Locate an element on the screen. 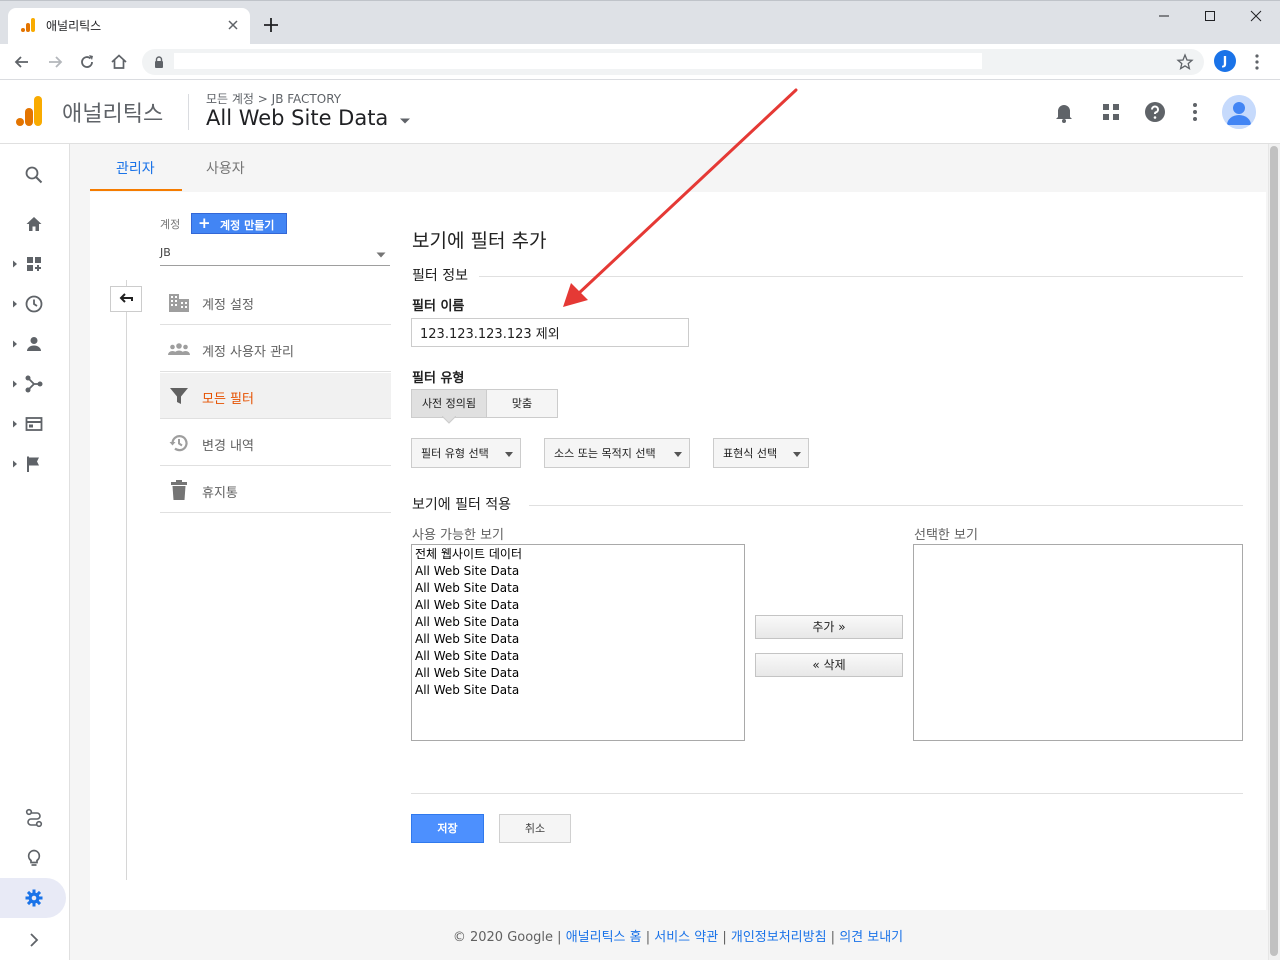  menu-item-label: 변경 내역 is located at coordinates (228, 446).